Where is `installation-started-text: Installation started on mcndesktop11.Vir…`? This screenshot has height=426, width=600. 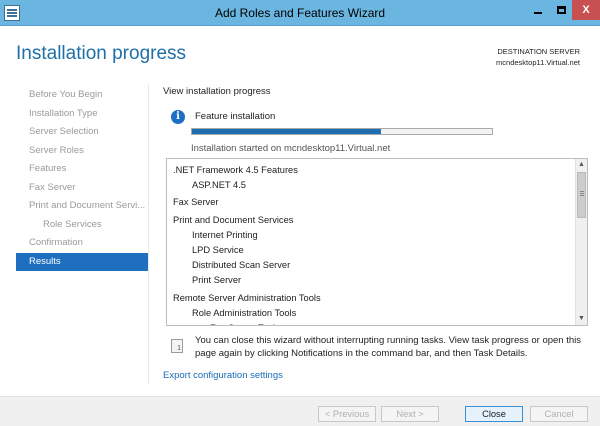 installation-started-text: Installation started on mcndesktop11.Vir… is located at coordinates (291, 148).